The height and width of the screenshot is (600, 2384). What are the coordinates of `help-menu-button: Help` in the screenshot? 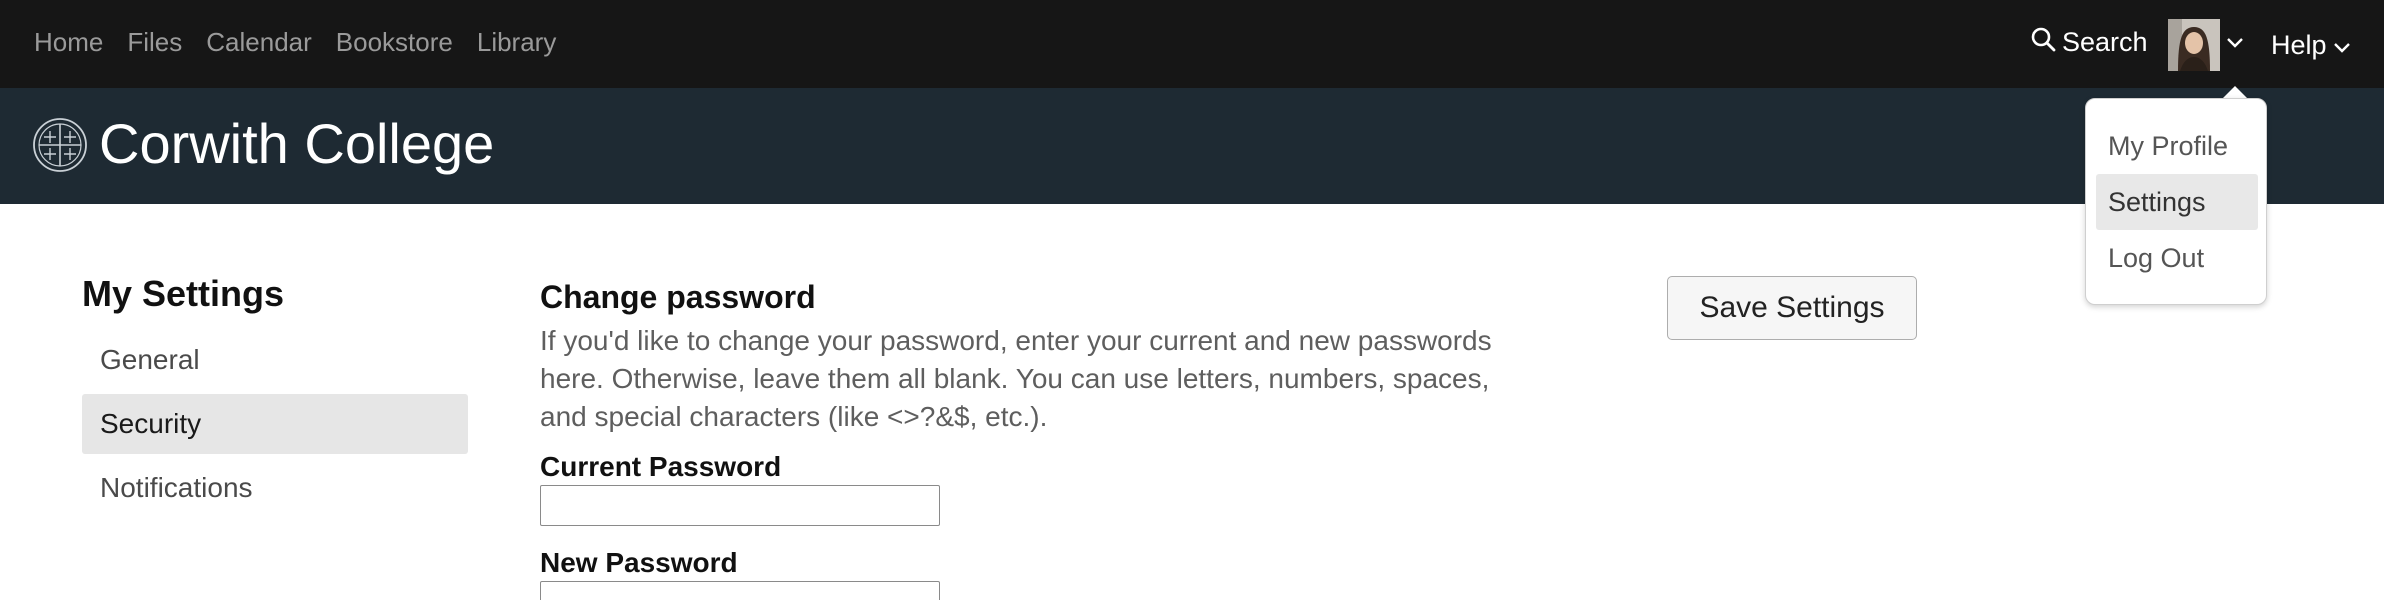 It's located at (2311, 45).